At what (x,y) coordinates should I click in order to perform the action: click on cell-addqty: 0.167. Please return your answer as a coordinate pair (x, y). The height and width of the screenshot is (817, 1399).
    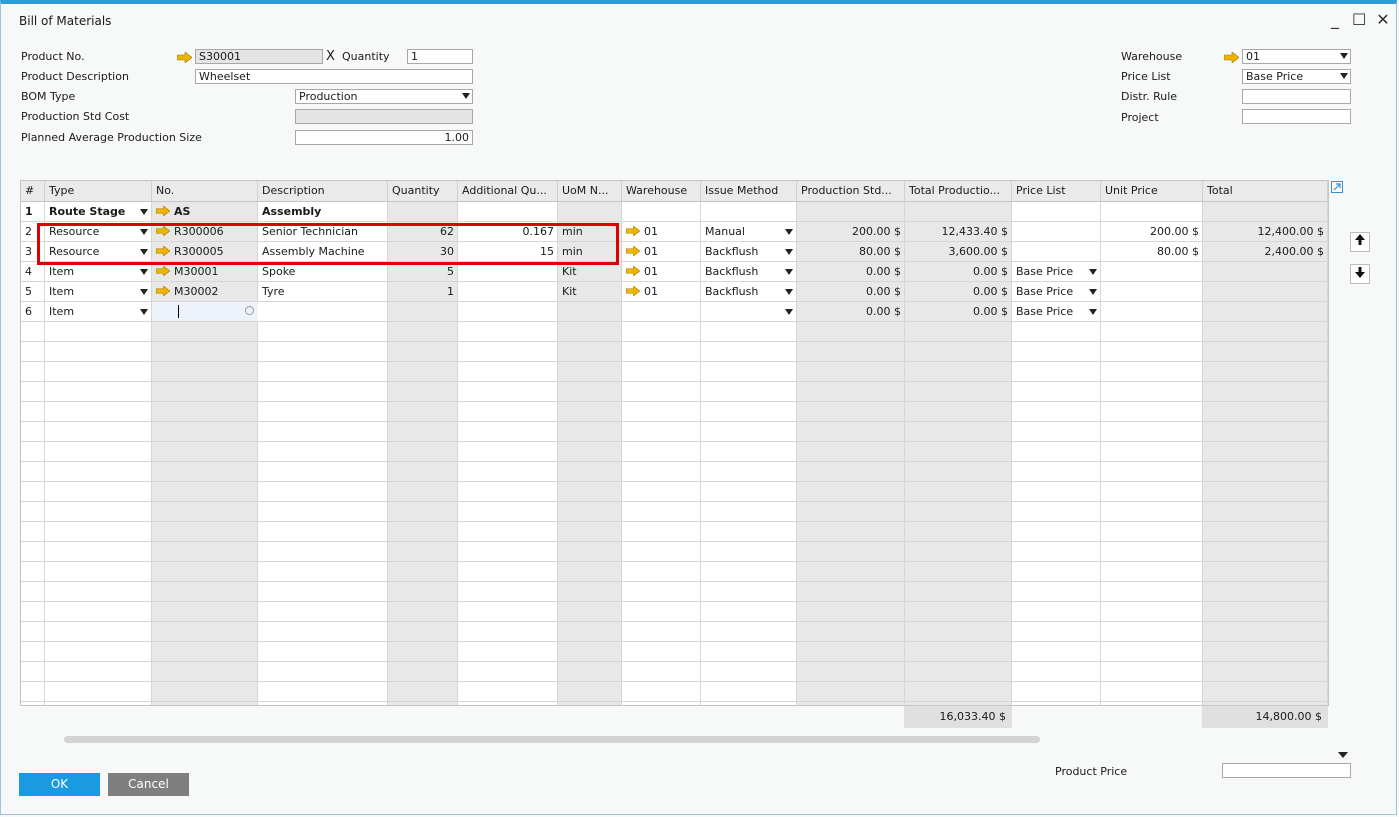
    Looking at the image, I should click on (508, 231).